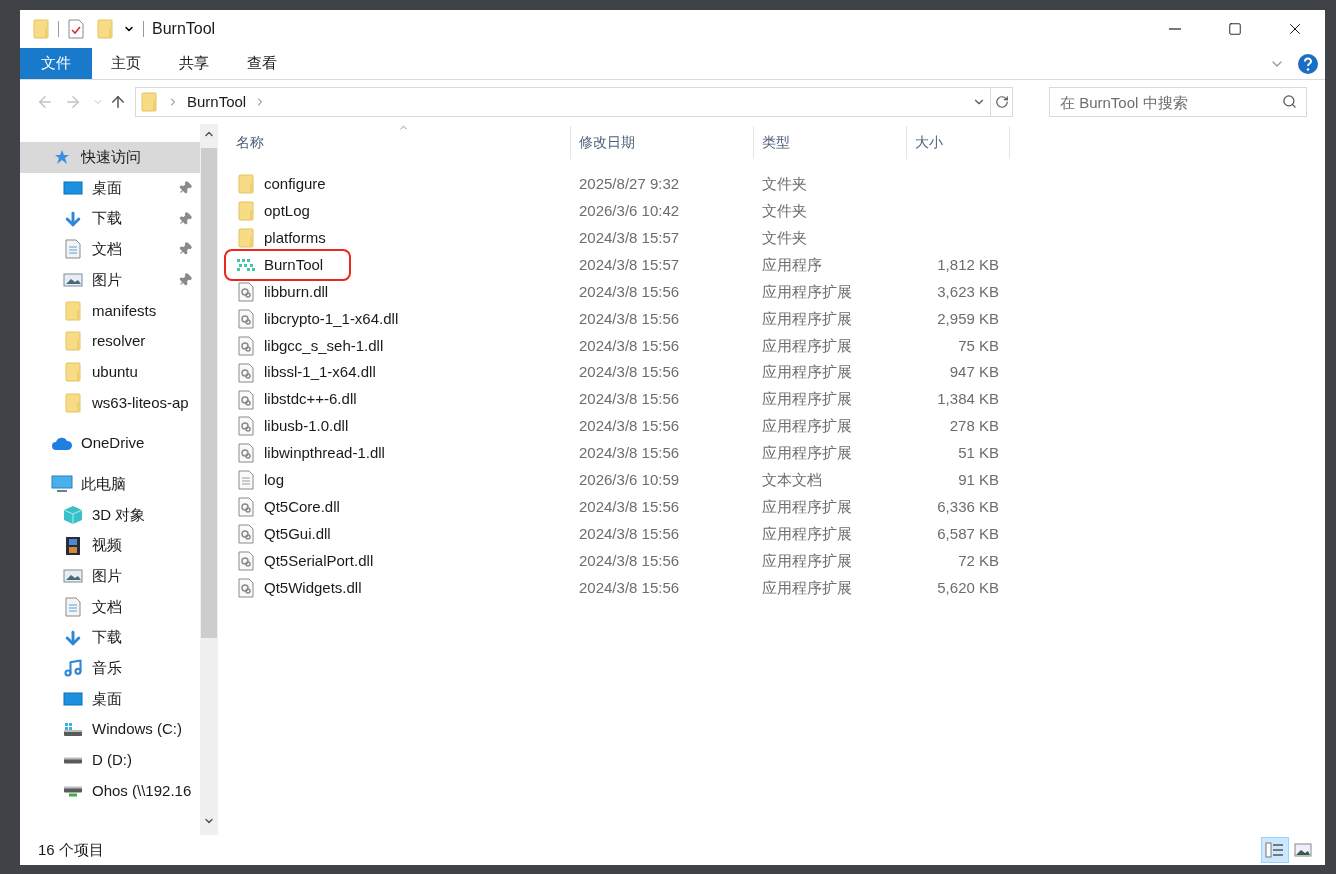 This screenshot has width=1336, height=874. I want to click on drive-icon, so click(73, 760).